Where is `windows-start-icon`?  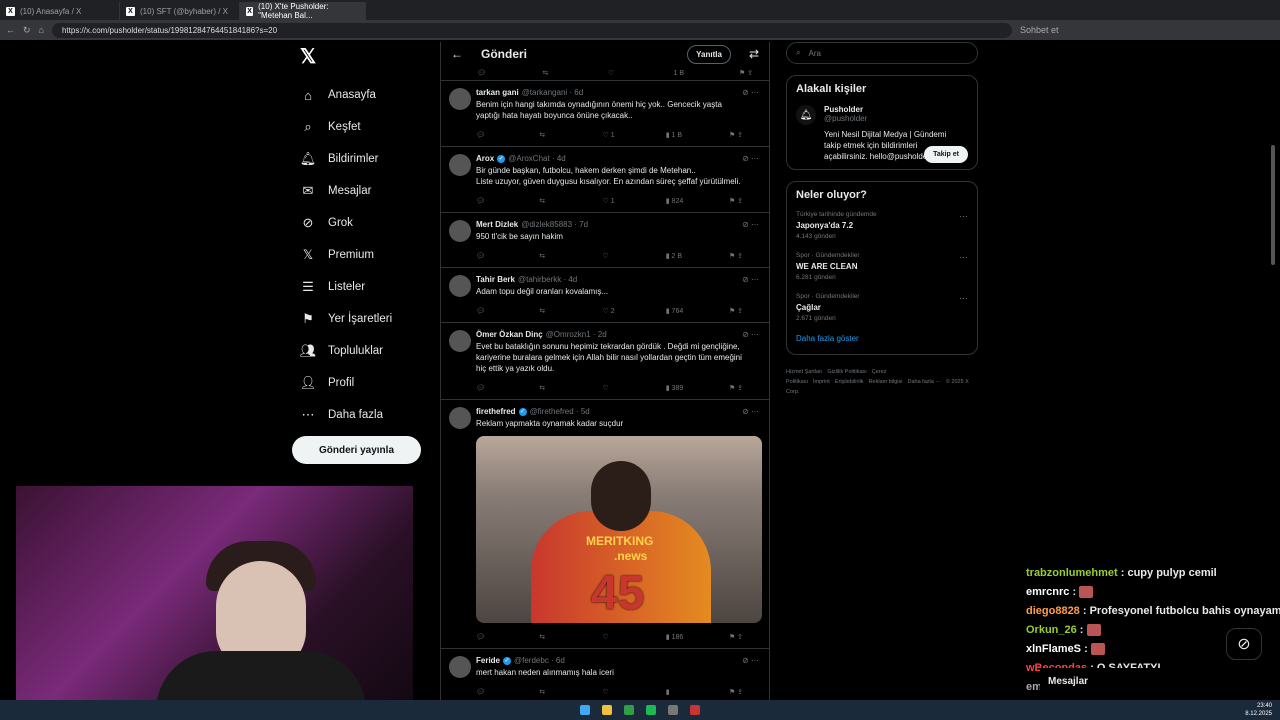 windows-start-icon is located at coordinates (585, 710).